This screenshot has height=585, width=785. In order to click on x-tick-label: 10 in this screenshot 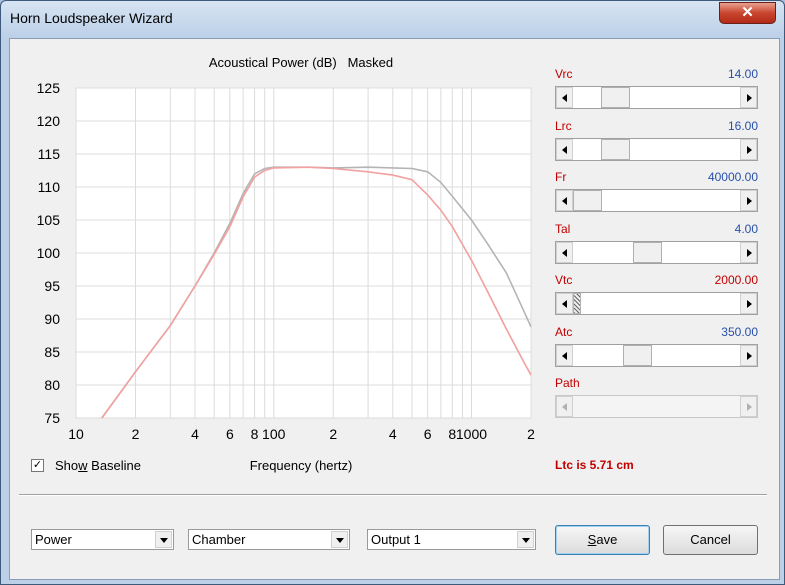, I will do `click(76, 434)`.